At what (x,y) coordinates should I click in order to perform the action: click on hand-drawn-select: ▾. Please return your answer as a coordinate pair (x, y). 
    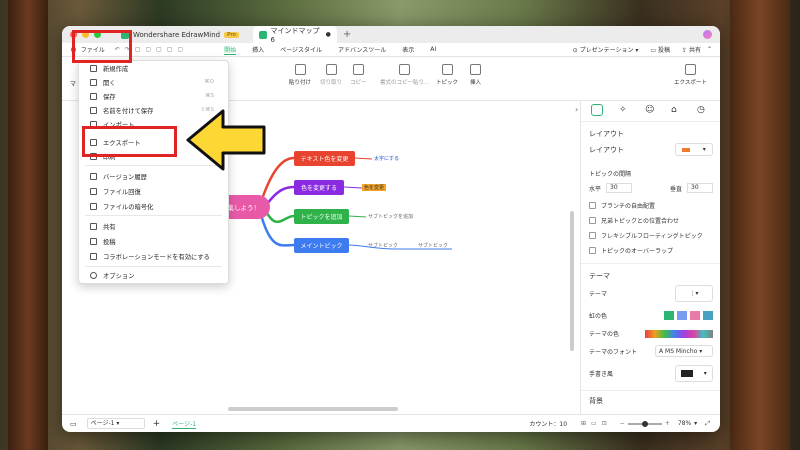
    Looking at the image, I should click on (694, 373).